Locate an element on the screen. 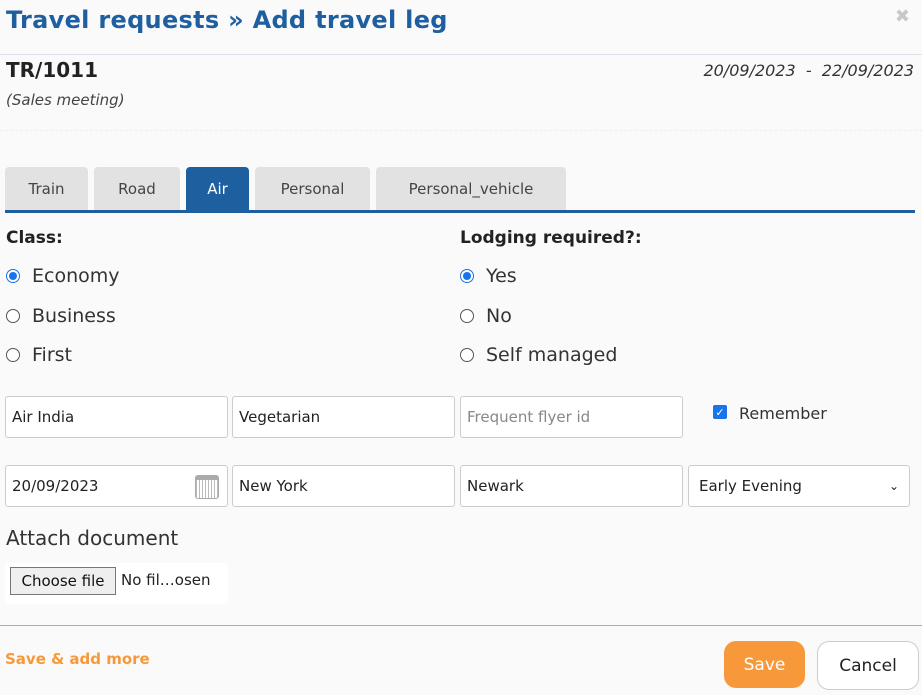  request-purpose: (Sales meeting) is located at coordinates (65, 100).